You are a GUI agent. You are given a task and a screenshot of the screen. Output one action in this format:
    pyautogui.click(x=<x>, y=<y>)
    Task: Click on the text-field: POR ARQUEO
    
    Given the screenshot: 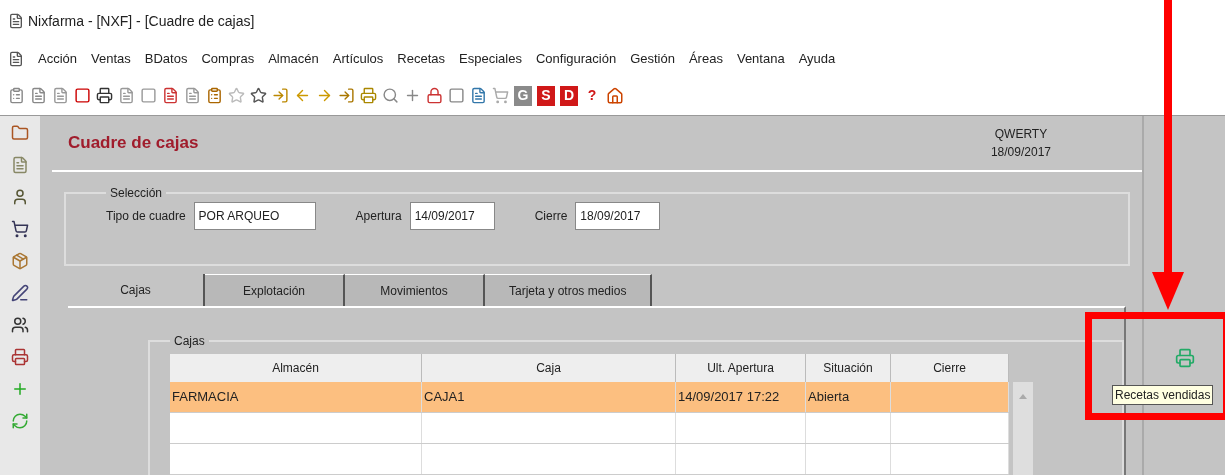 What is the action you would take?
    pyautogui.click(x=254, y=216)
    